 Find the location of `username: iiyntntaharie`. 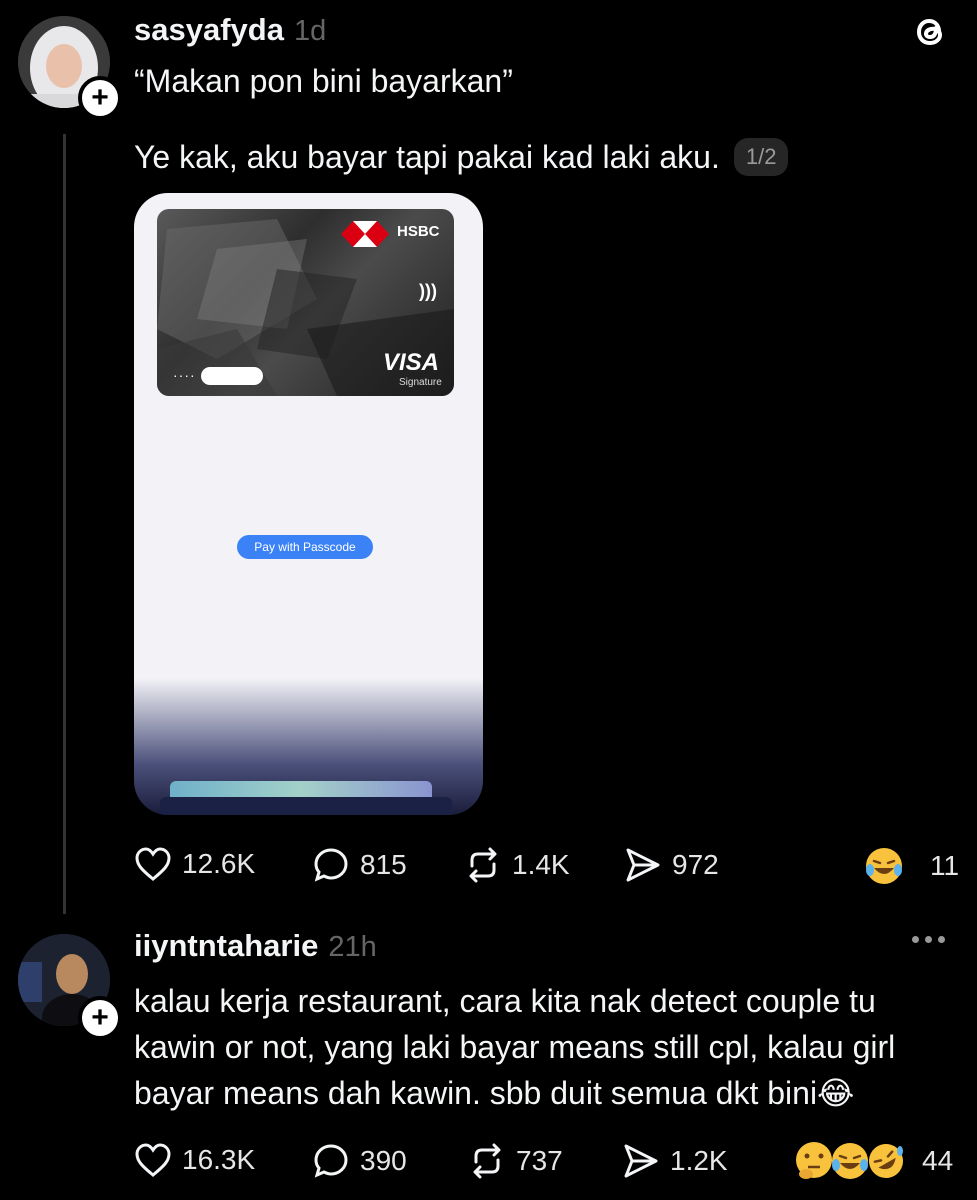

username: iiyntntaharie is located at coordinates (226, 946).